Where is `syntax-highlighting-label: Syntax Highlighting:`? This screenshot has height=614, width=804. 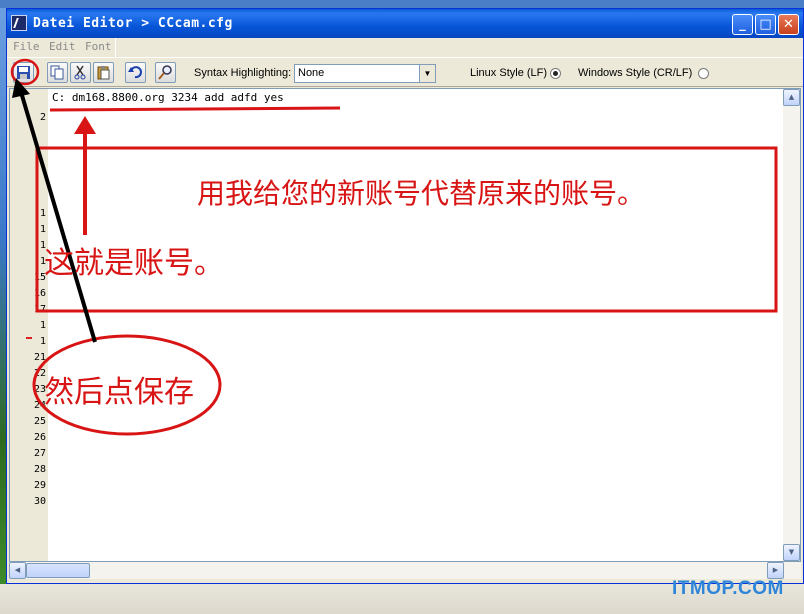
syntax-highlighting-label: Syntax Highlighting: is located at coordinates (243, 73).